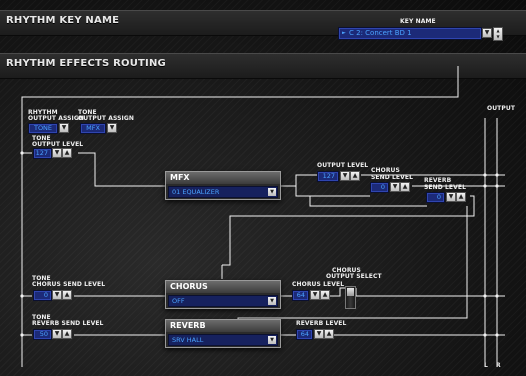  I want to click on chorus-level-label: CHORUS LEVEL, so click(318, 284).